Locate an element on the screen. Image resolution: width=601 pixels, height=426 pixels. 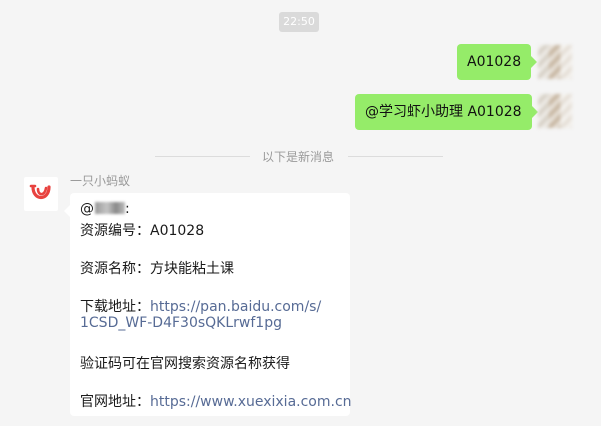
download-link-cont: 1CSD_WF-D4F30sQKLrwf1pg is located at coordinates (181, 323).